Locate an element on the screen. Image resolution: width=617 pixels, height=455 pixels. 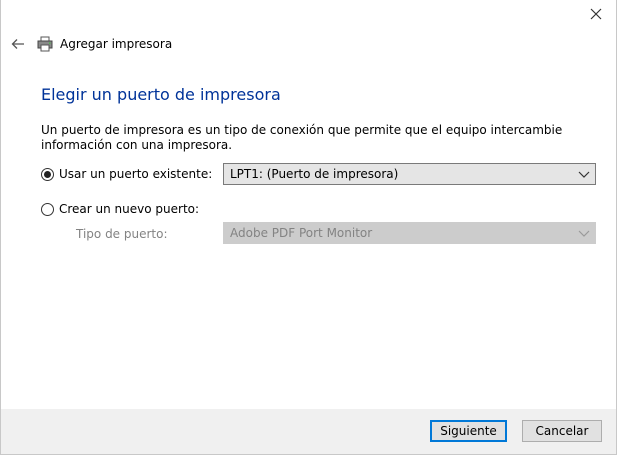
create-new-port-radio is located at coordinates (47, 209).